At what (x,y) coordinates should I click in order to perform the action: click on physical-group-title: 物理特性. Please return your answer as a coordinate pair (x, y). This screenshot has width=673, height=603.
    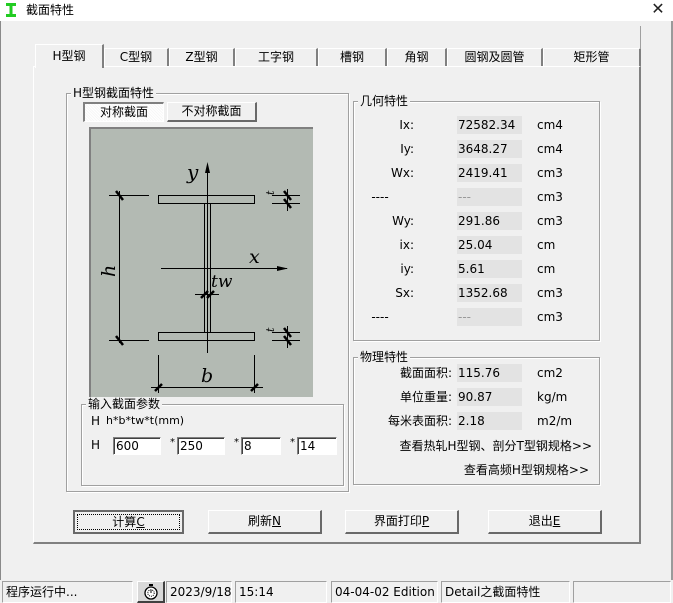
    Looking at the image, I should click on (384, 357).